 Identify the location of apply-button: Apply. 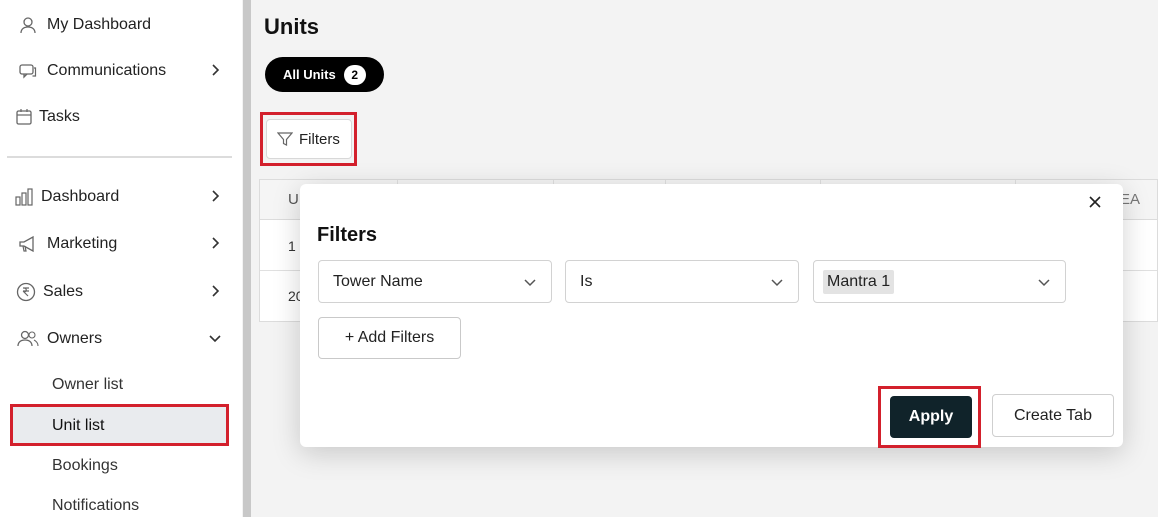
(931, 417).